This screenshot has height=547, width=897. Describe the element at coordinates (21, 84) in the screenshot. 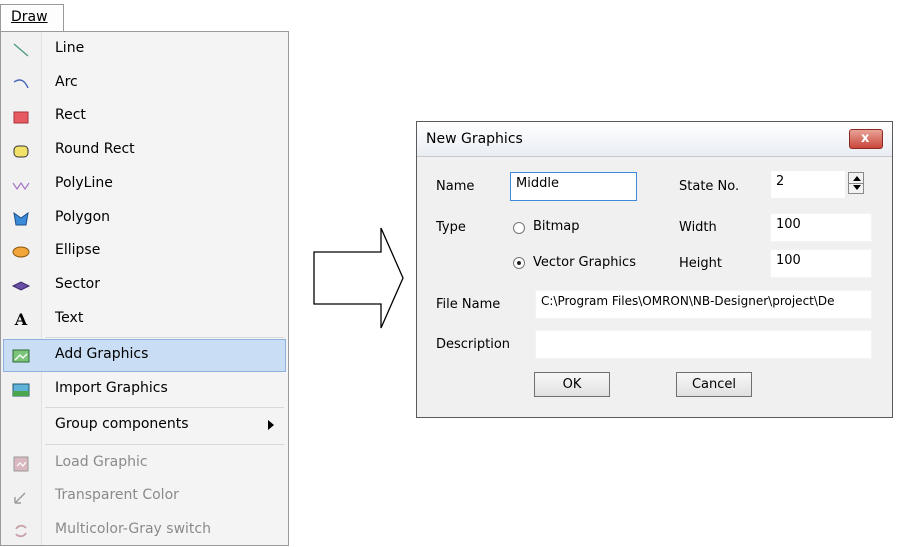

I see `arc-icon` at that location.